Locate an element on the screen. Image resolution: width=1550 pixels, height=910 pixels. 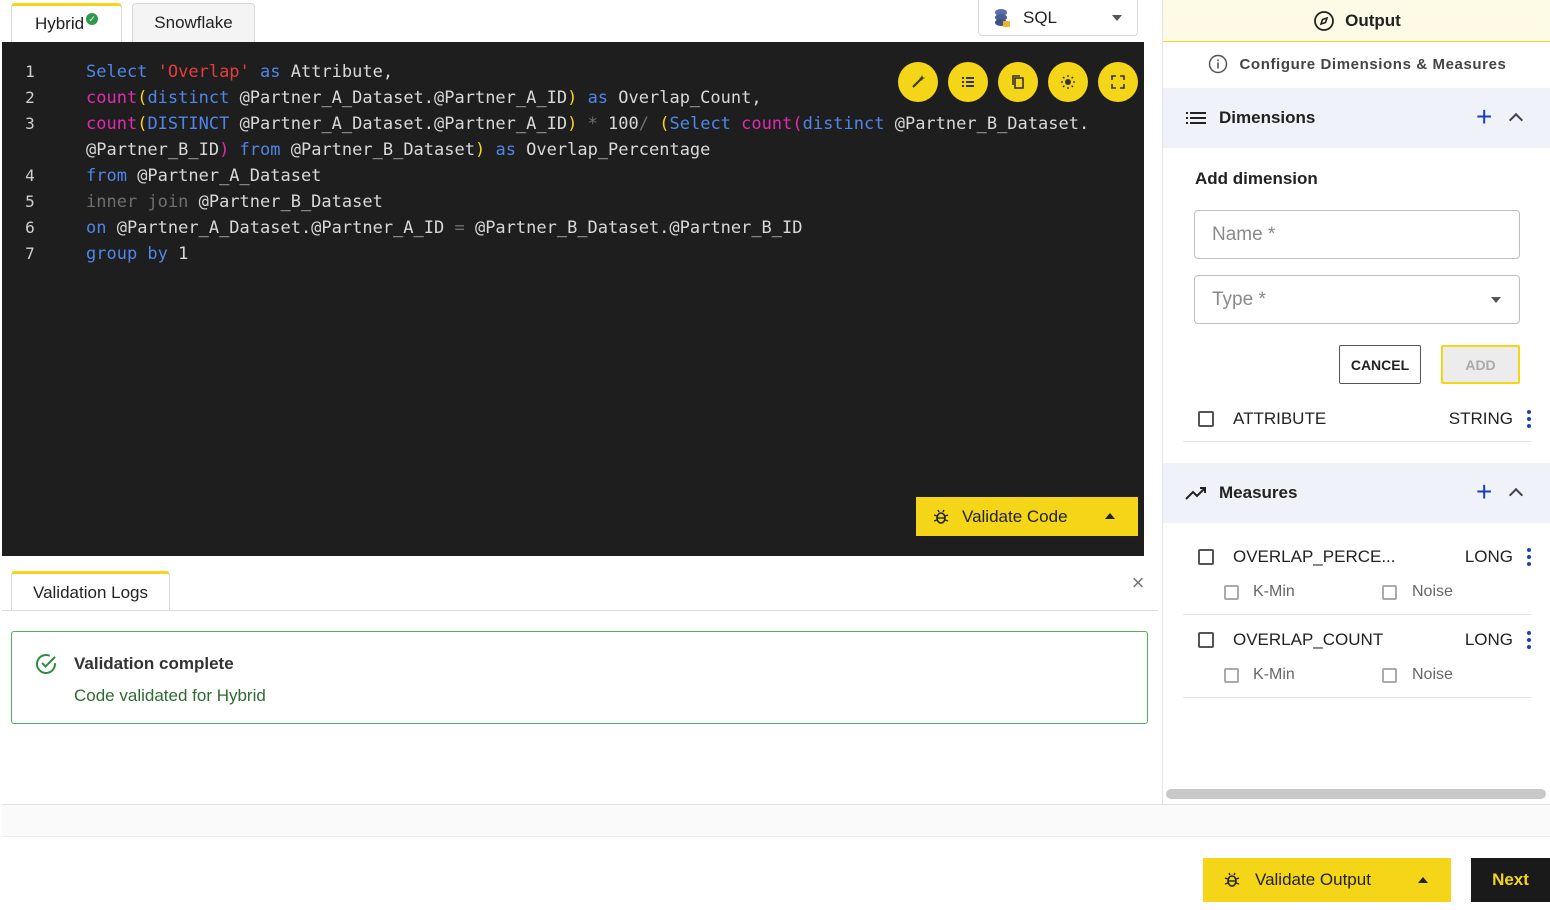
code-token: * is located at coordinates (593, 124).